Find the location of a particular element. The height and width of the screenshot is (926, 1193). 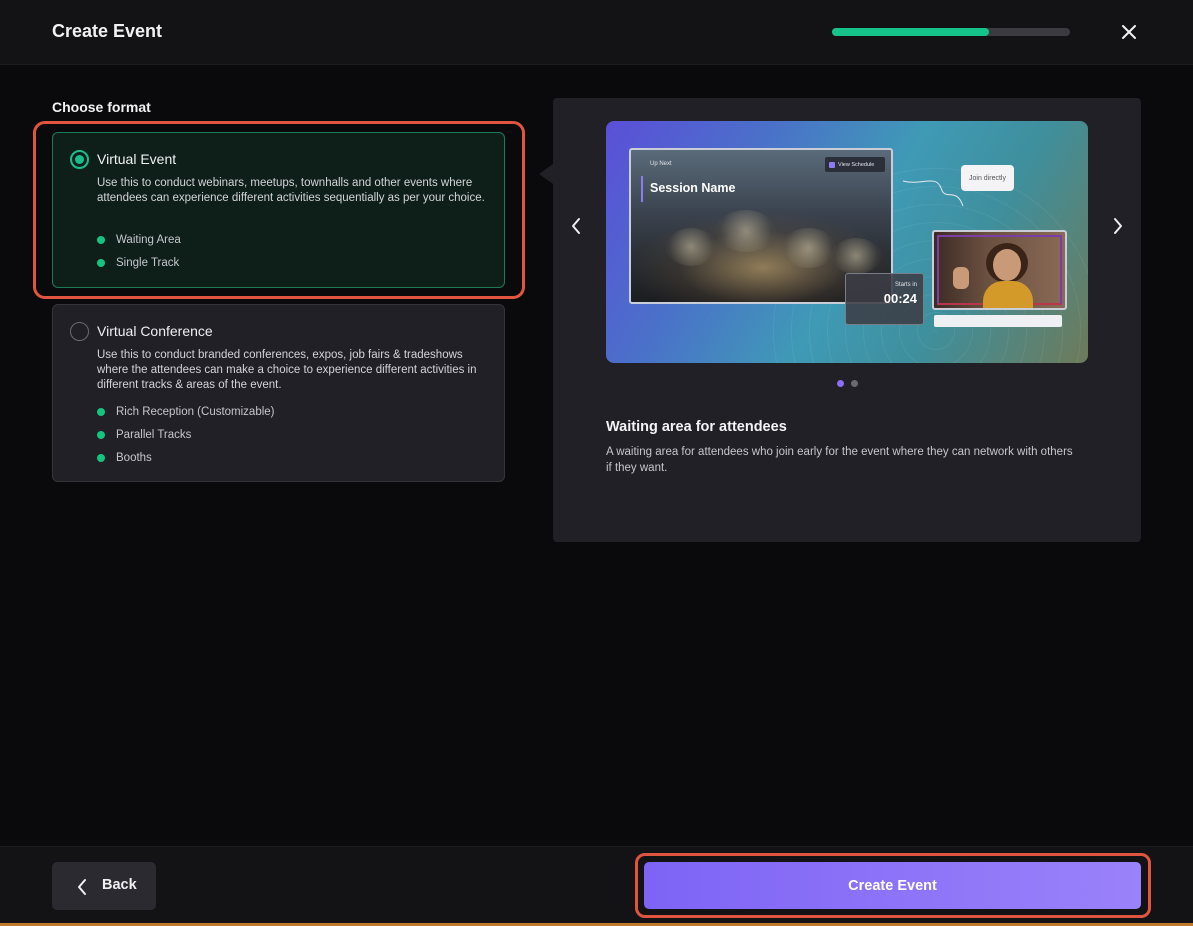

radio-unselected-icon is located at coordinates (79, 331).